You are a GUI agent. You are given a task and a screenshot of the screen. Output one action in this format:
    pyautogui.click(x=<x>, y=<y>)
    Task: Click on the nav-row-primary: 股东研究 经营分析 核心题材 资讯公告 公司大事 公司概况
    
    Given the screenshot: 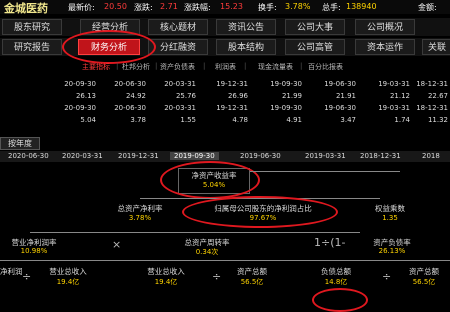 What is the action you would take?
    pyautogui.click(x=225, y=27)
    